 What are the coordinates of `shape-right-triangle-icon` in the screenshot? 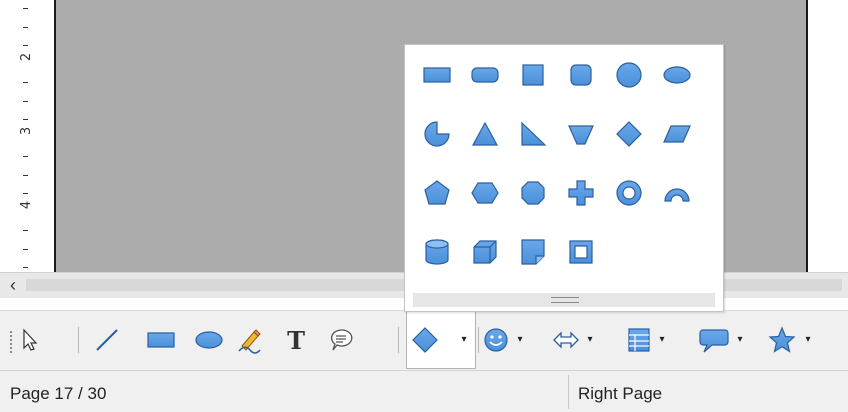 It's located at (533, 134).